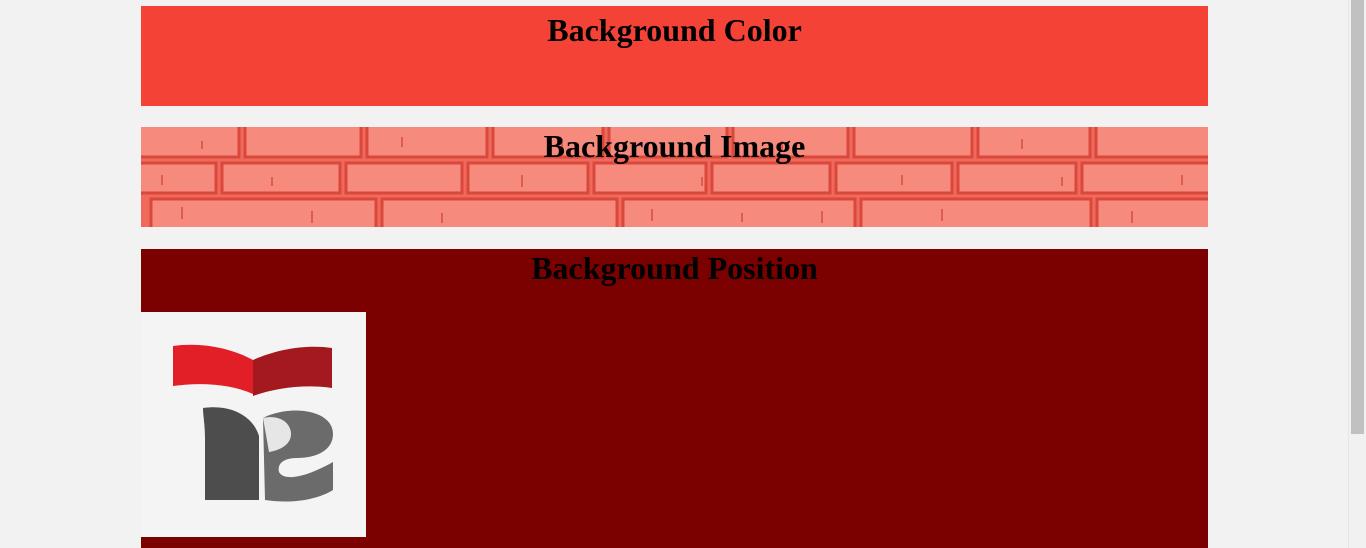 This screenshot has width=1366, height=548. I want to click on background-color-heading: Background Color, so click(674, 30).